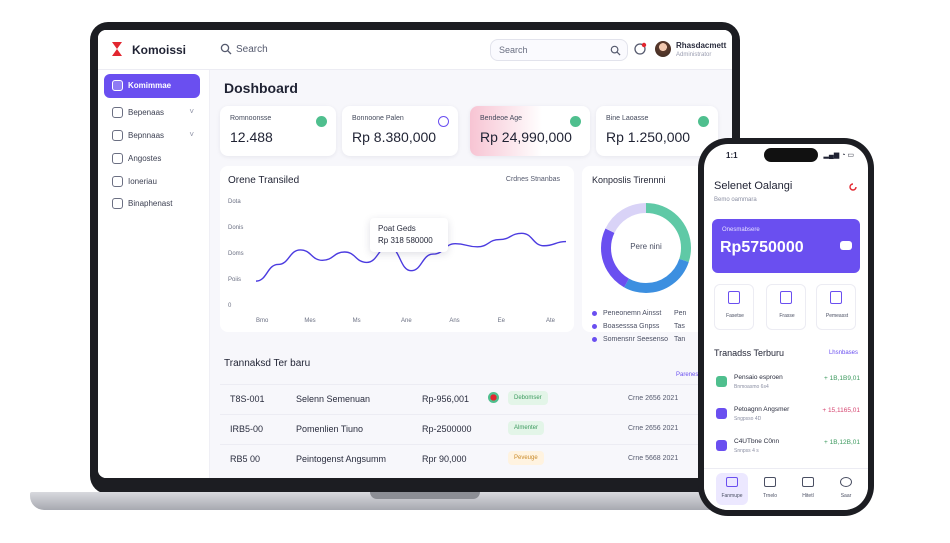  What do you see at coordinates (786, 297) in the screenshot?
I see `upload-icon` at bounding box center [786, 297].